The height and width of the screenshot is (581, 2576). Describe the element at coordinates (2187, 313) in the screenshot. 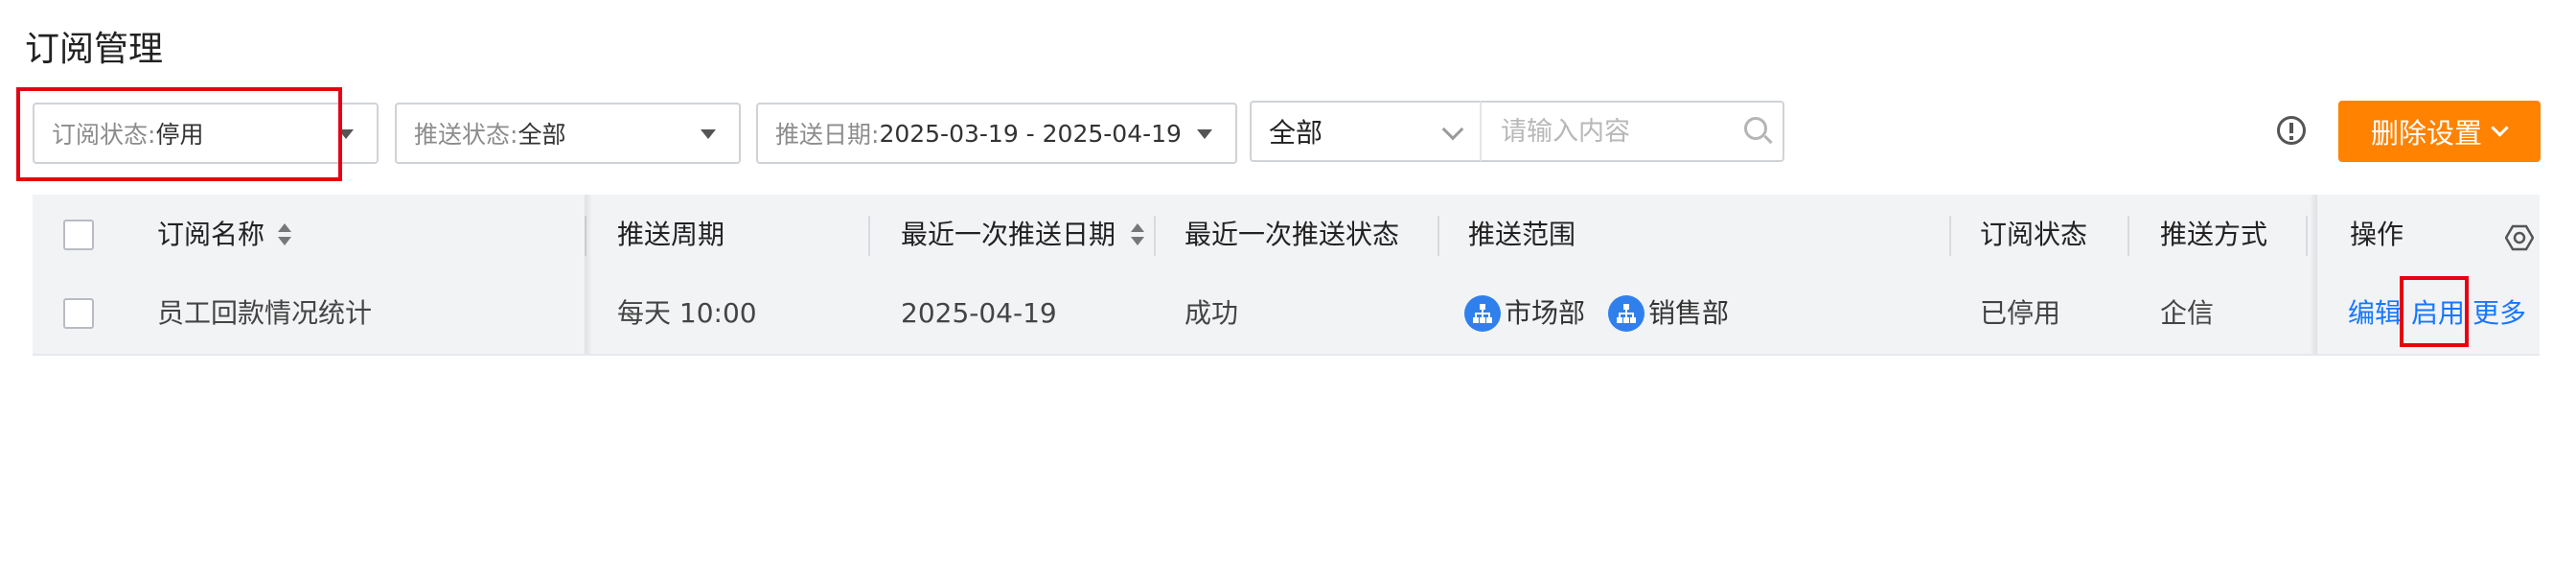

I see `cell-method: 企信` at that location.